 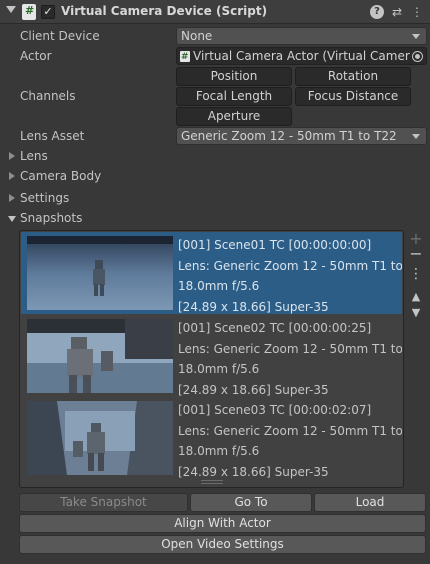 What do you see at coordinates (222, 544) in the screenshot?
I see `open-video-settings-button: Open Video Settings` at bounding box center [222, 544].